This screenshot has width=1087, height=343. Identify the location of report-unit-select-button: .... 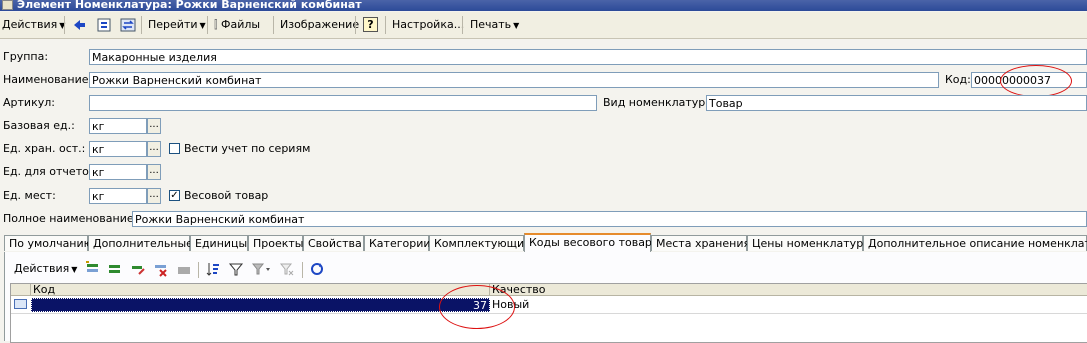
(154, 172).